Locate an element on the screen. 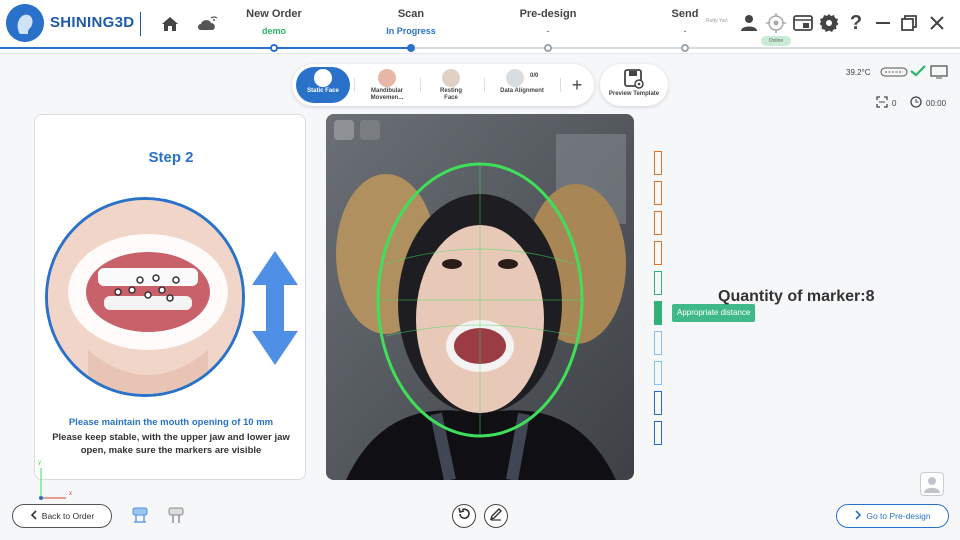 Image resolution: width=960 pixels, height=540 pixels. mouth-guide-image is located at coordinates (145, 297).